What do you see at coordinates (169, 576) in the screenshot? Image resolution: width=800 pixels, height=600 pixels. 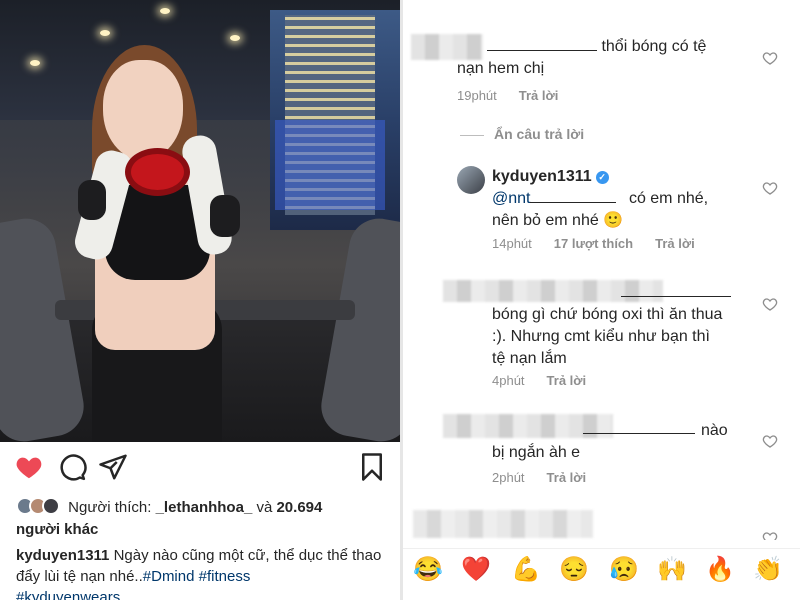 I see `hashtag: #Dmind` at bounding box center [169, 576].